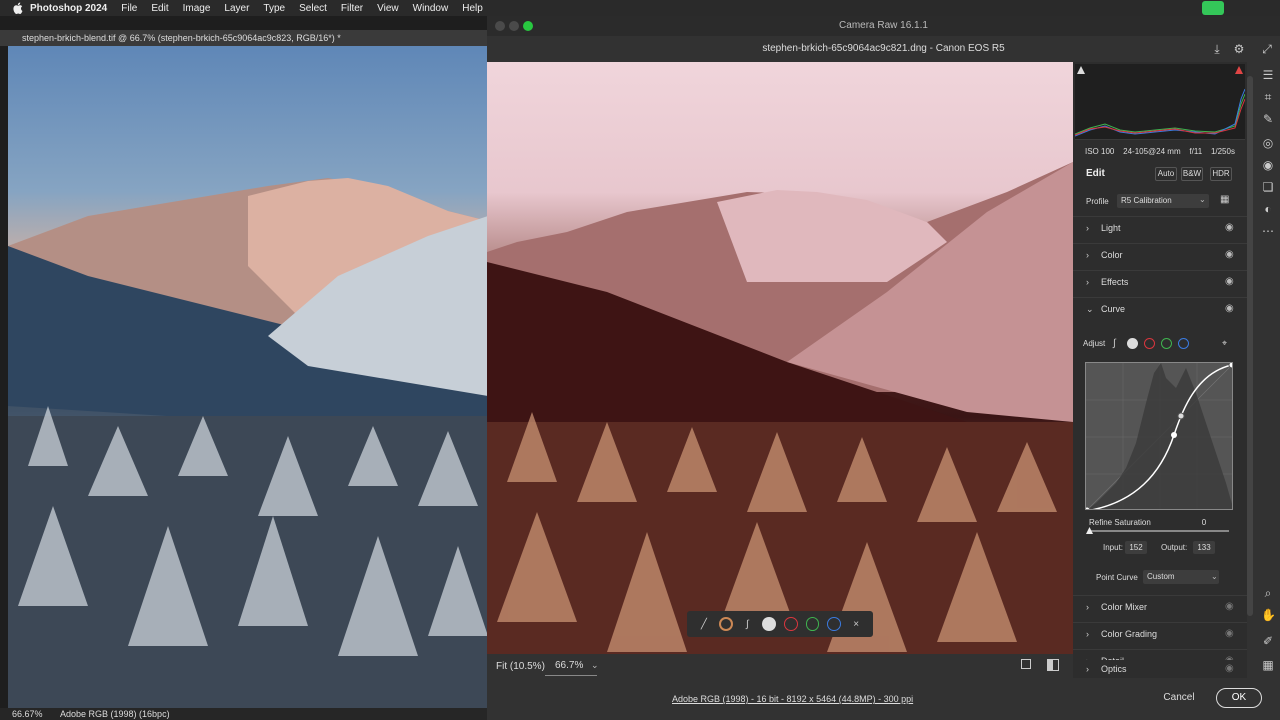 Image resolution: width=1280 pixels, height=720 pixels. I want to click on color-wheel-icon, so click(725, 624).